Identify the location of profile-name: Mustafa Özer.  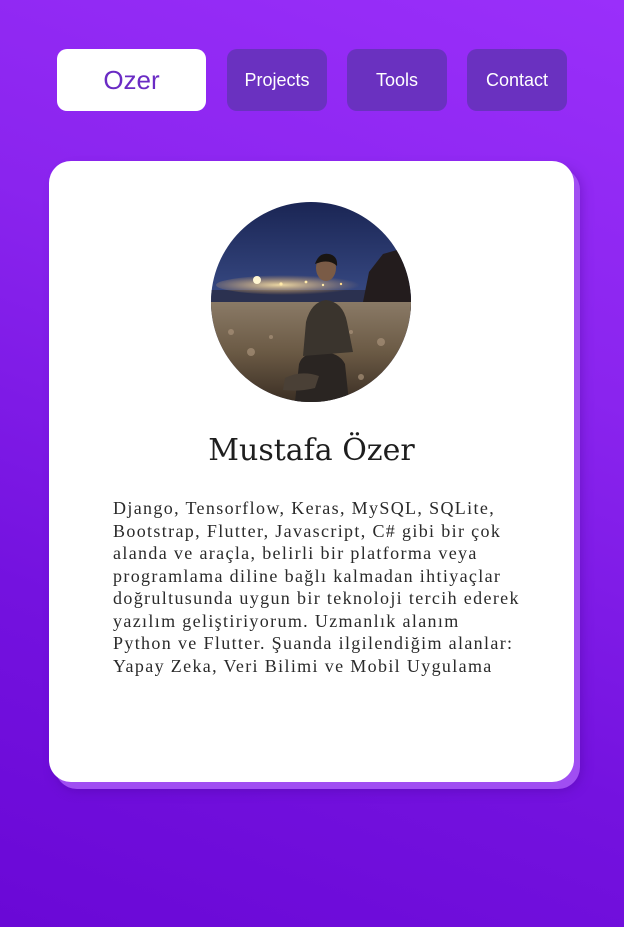
(311, 450).